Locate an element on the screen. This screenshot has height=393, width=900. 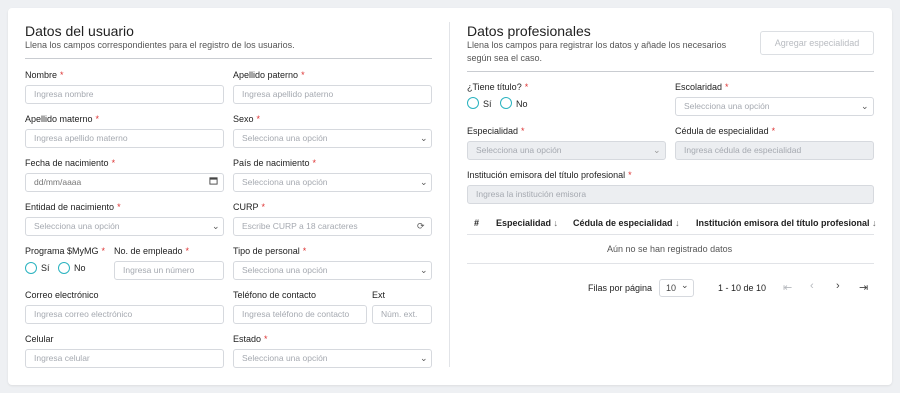
col-header-cedula: Cédula de especialidad ↓ is located at coordinates (626, 223).